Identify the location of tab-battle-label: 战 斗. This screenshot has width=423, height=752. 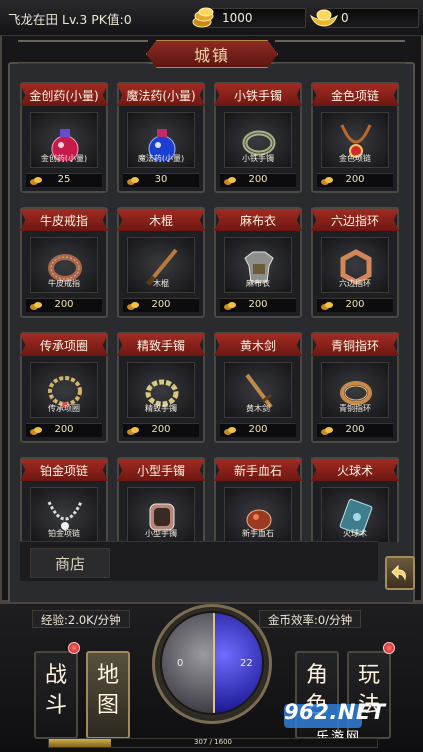
(55, 690).